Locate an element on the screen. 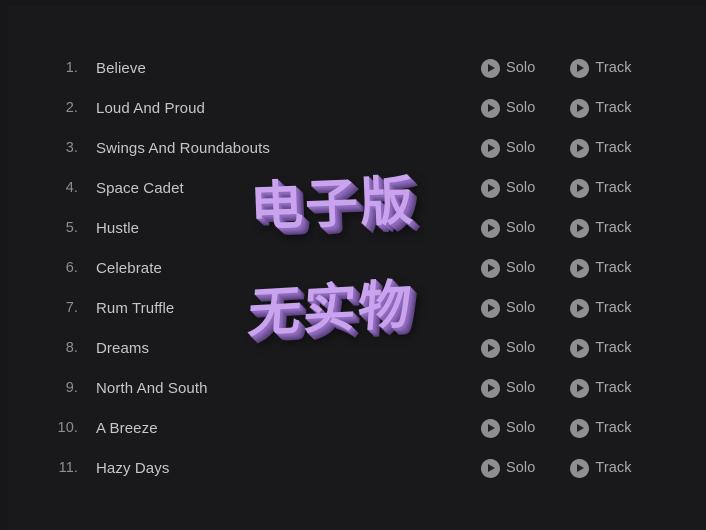 The height and width of the screenshot is (530, 706). track-row: 3. Swings And Roundabouts Solo Track is located at coordinates (353, 148).